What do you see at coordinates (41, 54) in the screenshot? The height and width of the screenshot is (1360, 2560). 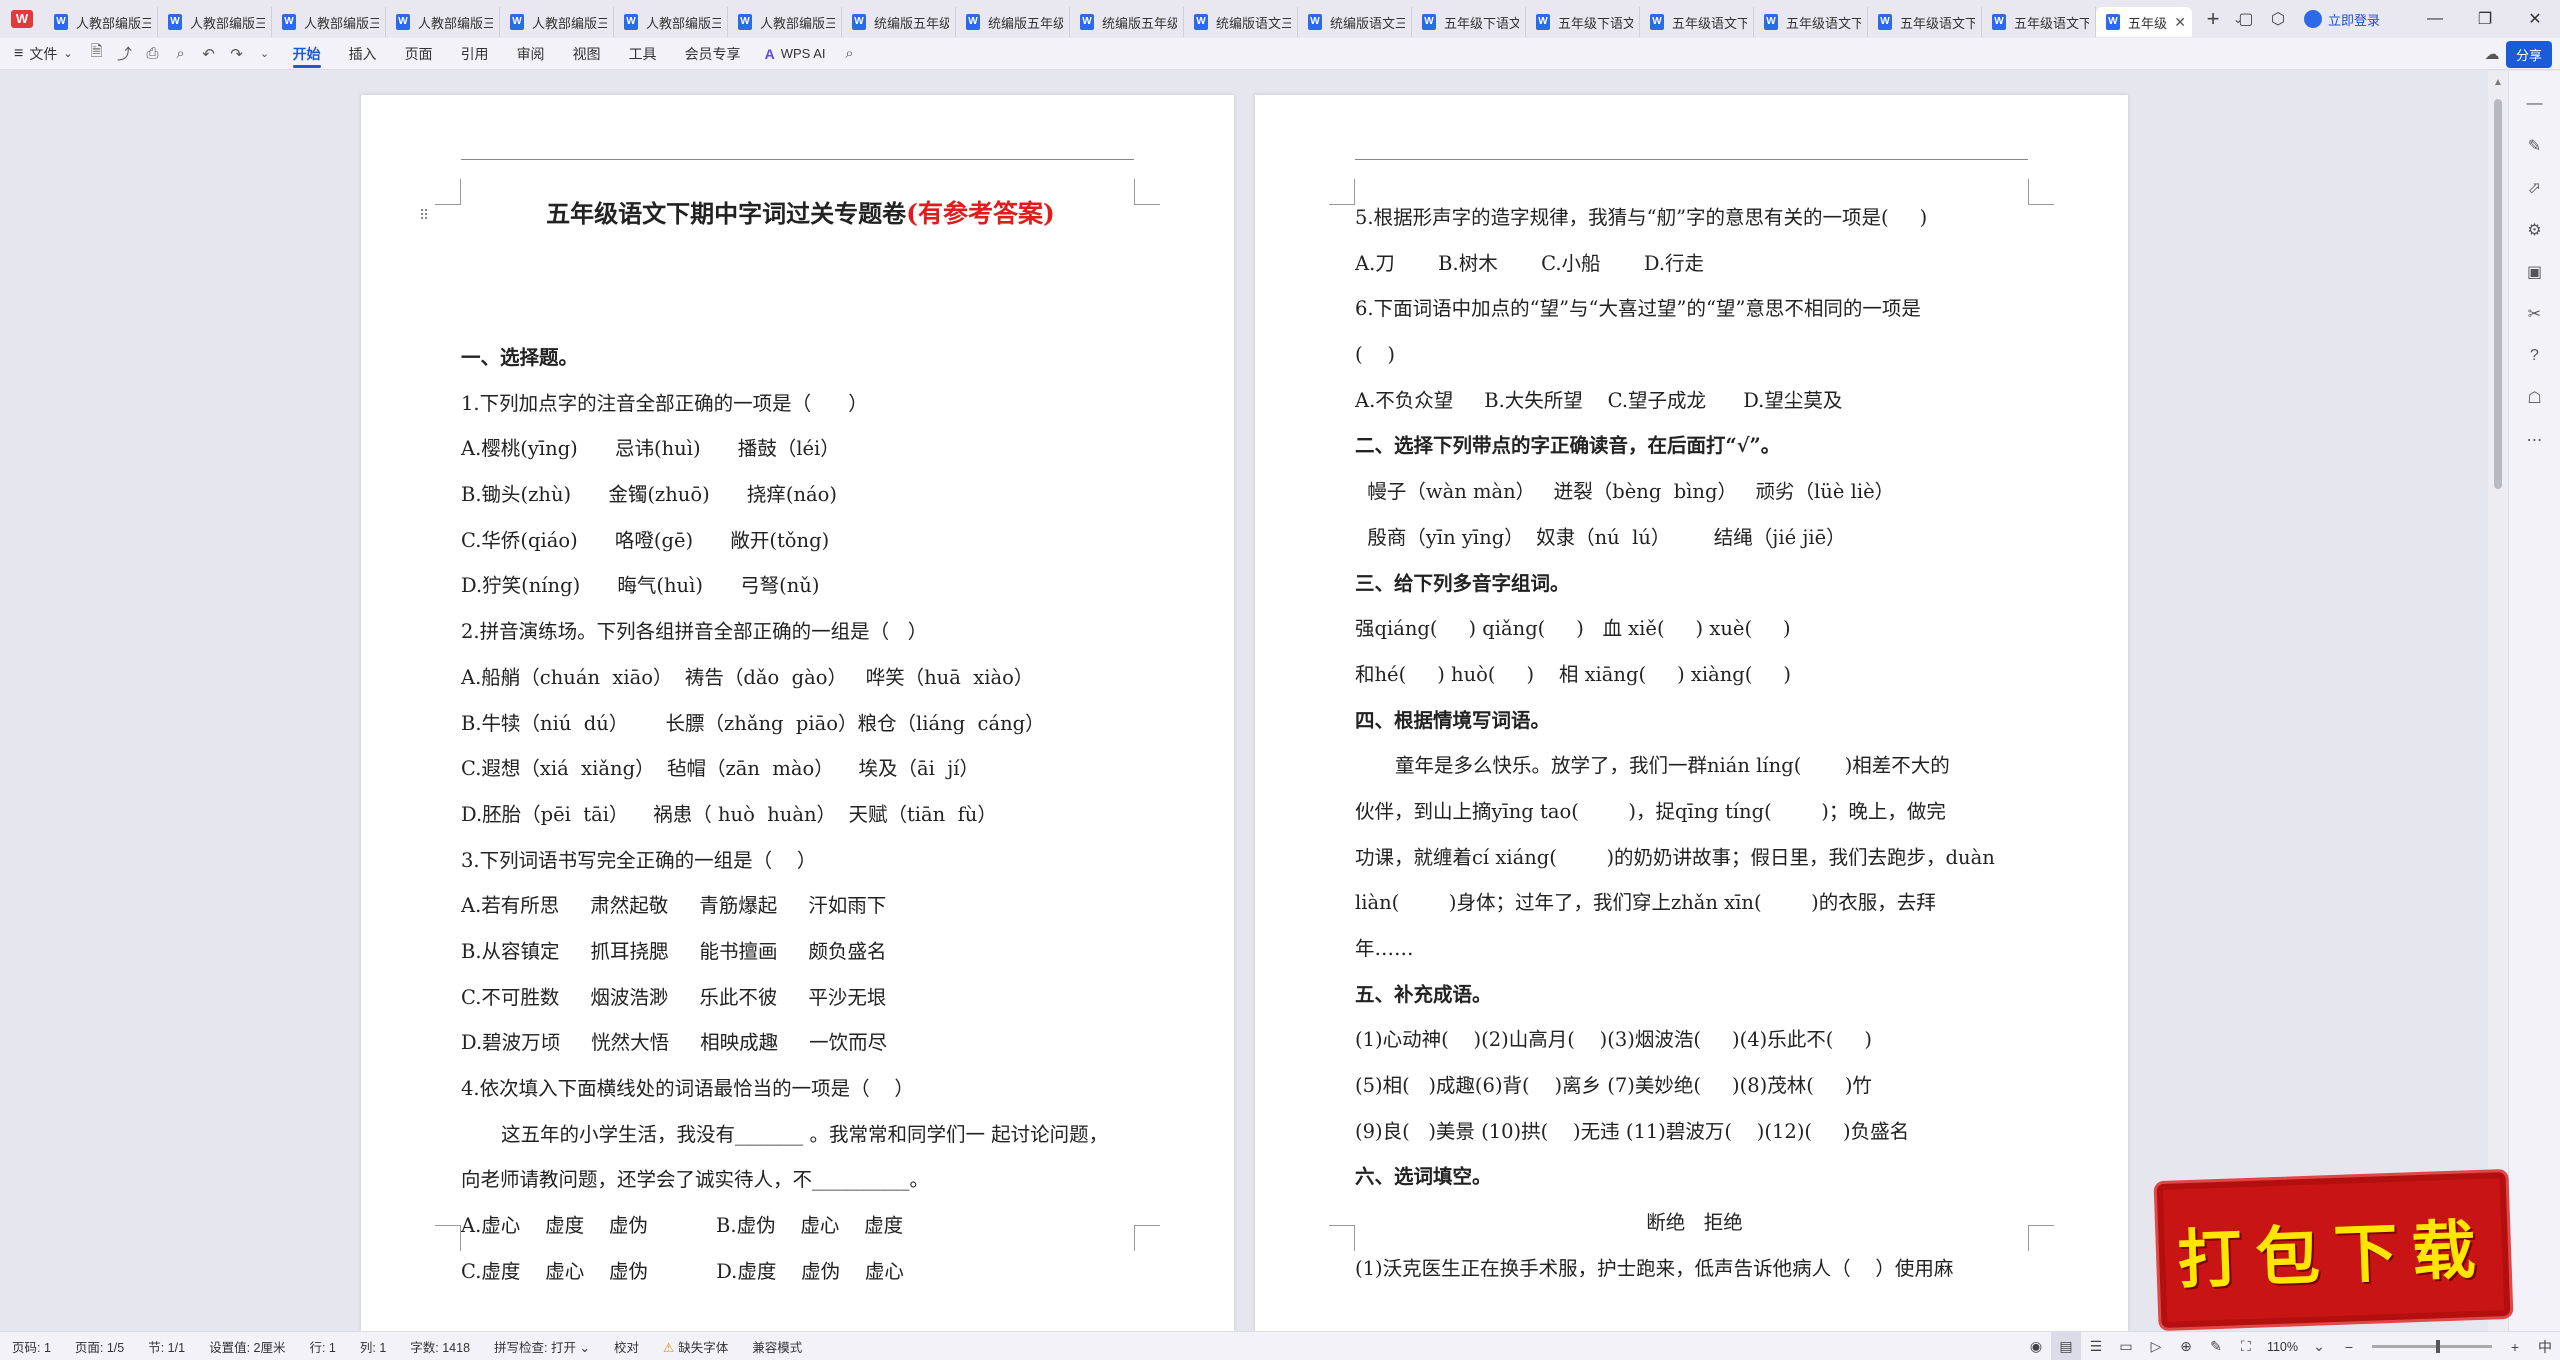 I see `file-menu-button: ≡ 文件 ⌄` at bounding box center [41, 54].